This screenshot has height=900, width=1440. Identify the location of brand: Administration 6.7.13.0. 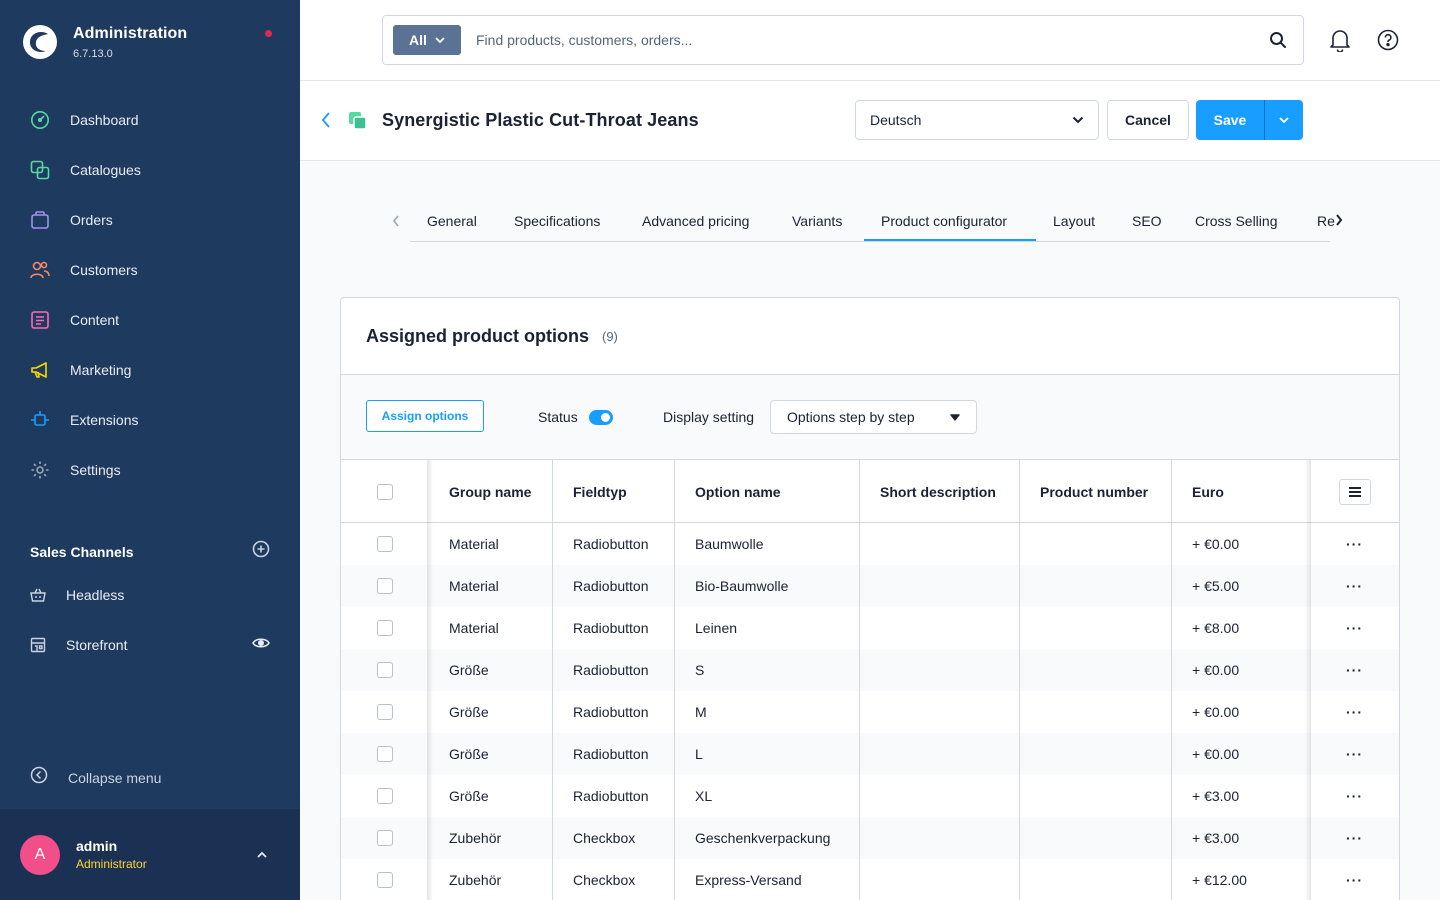
(104, 42).